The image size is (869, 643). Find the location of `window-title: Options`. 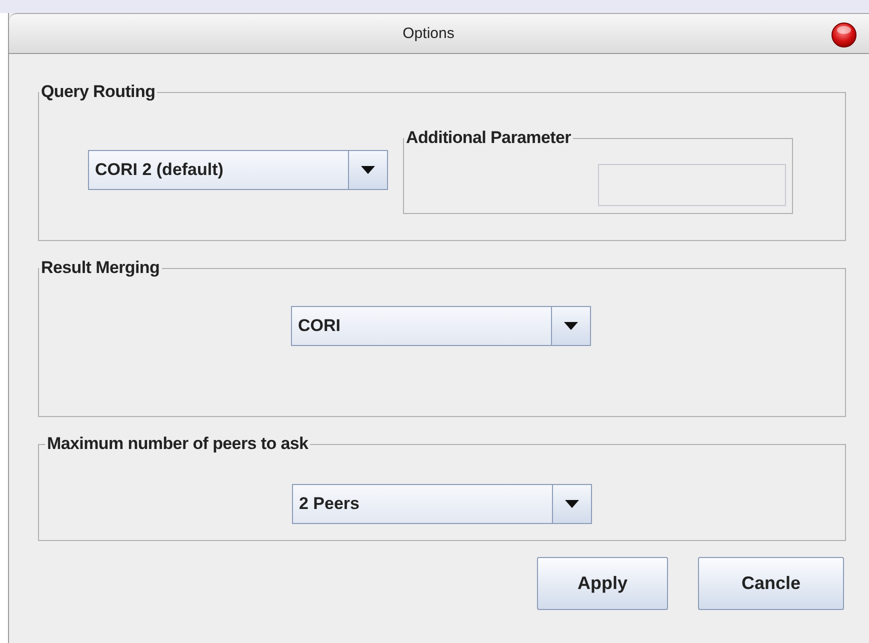

window-title: Options is located at coordinates (428, 33).